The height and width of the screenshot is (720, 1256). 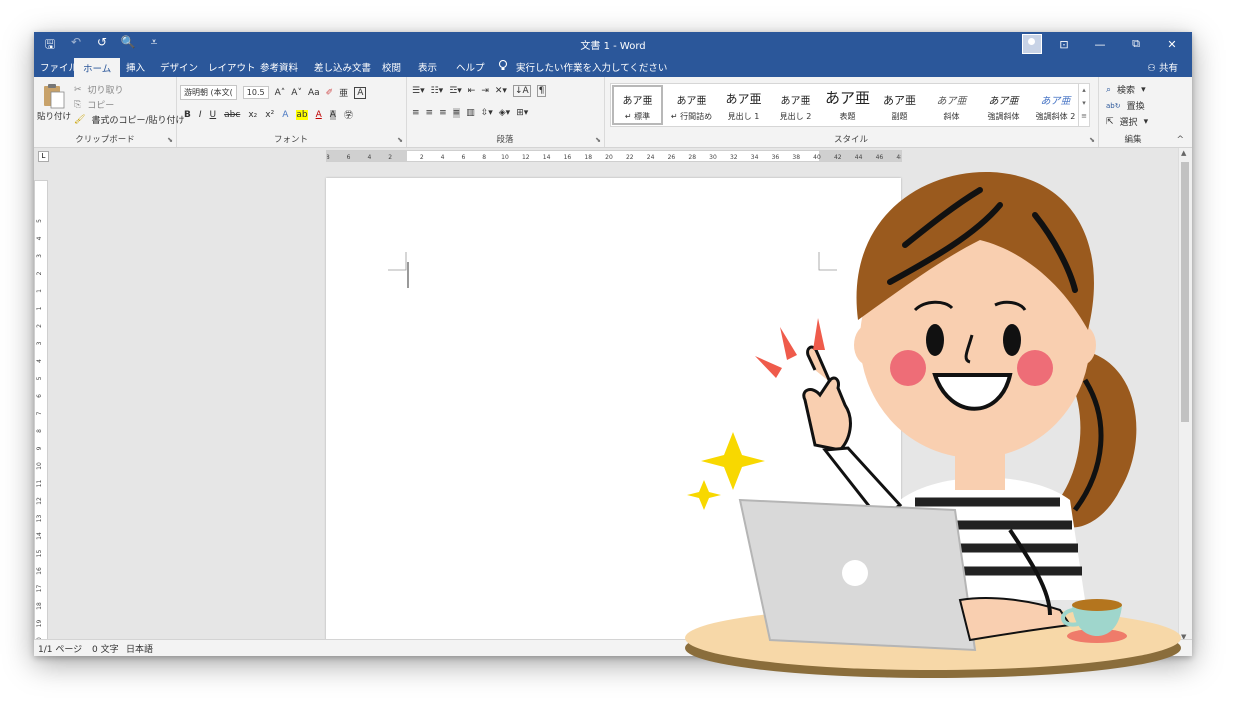 What do you see at coordinates (94, 105) in the screenshot?
I see `copy-button: ⎘ コピー` at bounding box center [94, 105].